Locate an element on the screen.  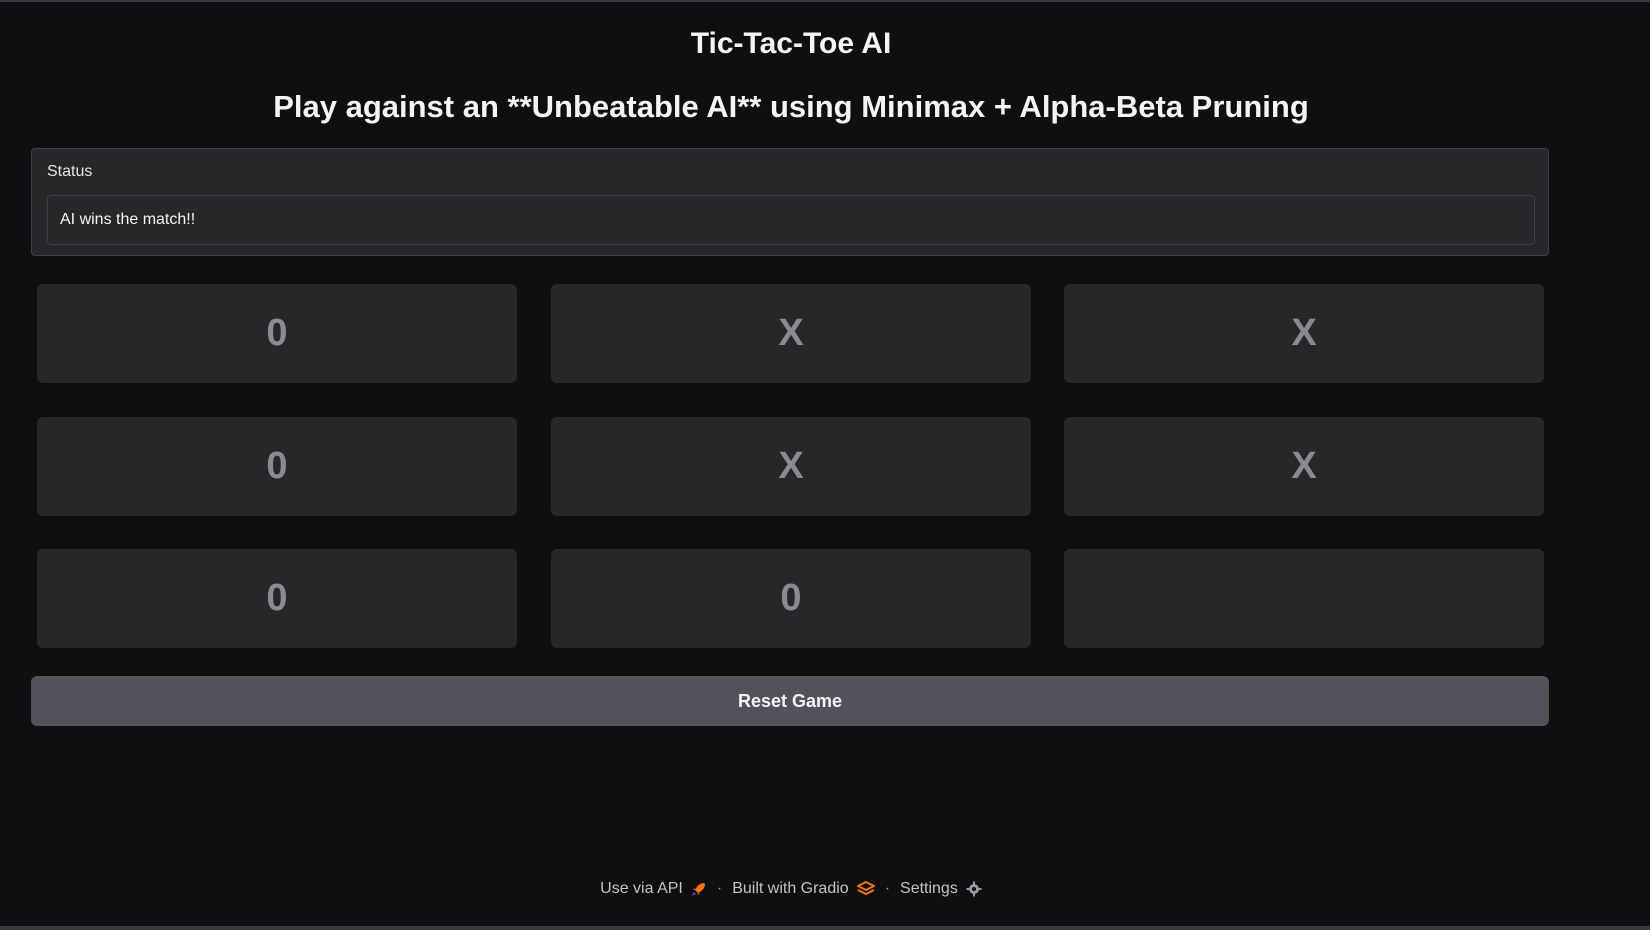
bottom-border is located at coordinates (825, 928).